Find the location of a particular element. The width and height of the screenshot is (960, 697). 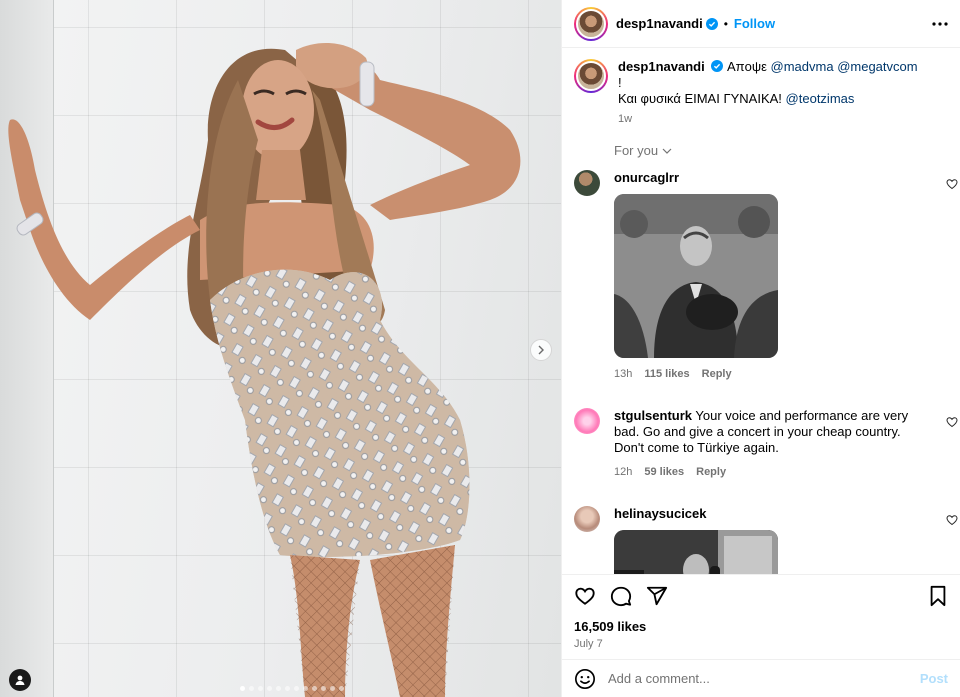

caption-text: ! is located at coordinates (620, 82).